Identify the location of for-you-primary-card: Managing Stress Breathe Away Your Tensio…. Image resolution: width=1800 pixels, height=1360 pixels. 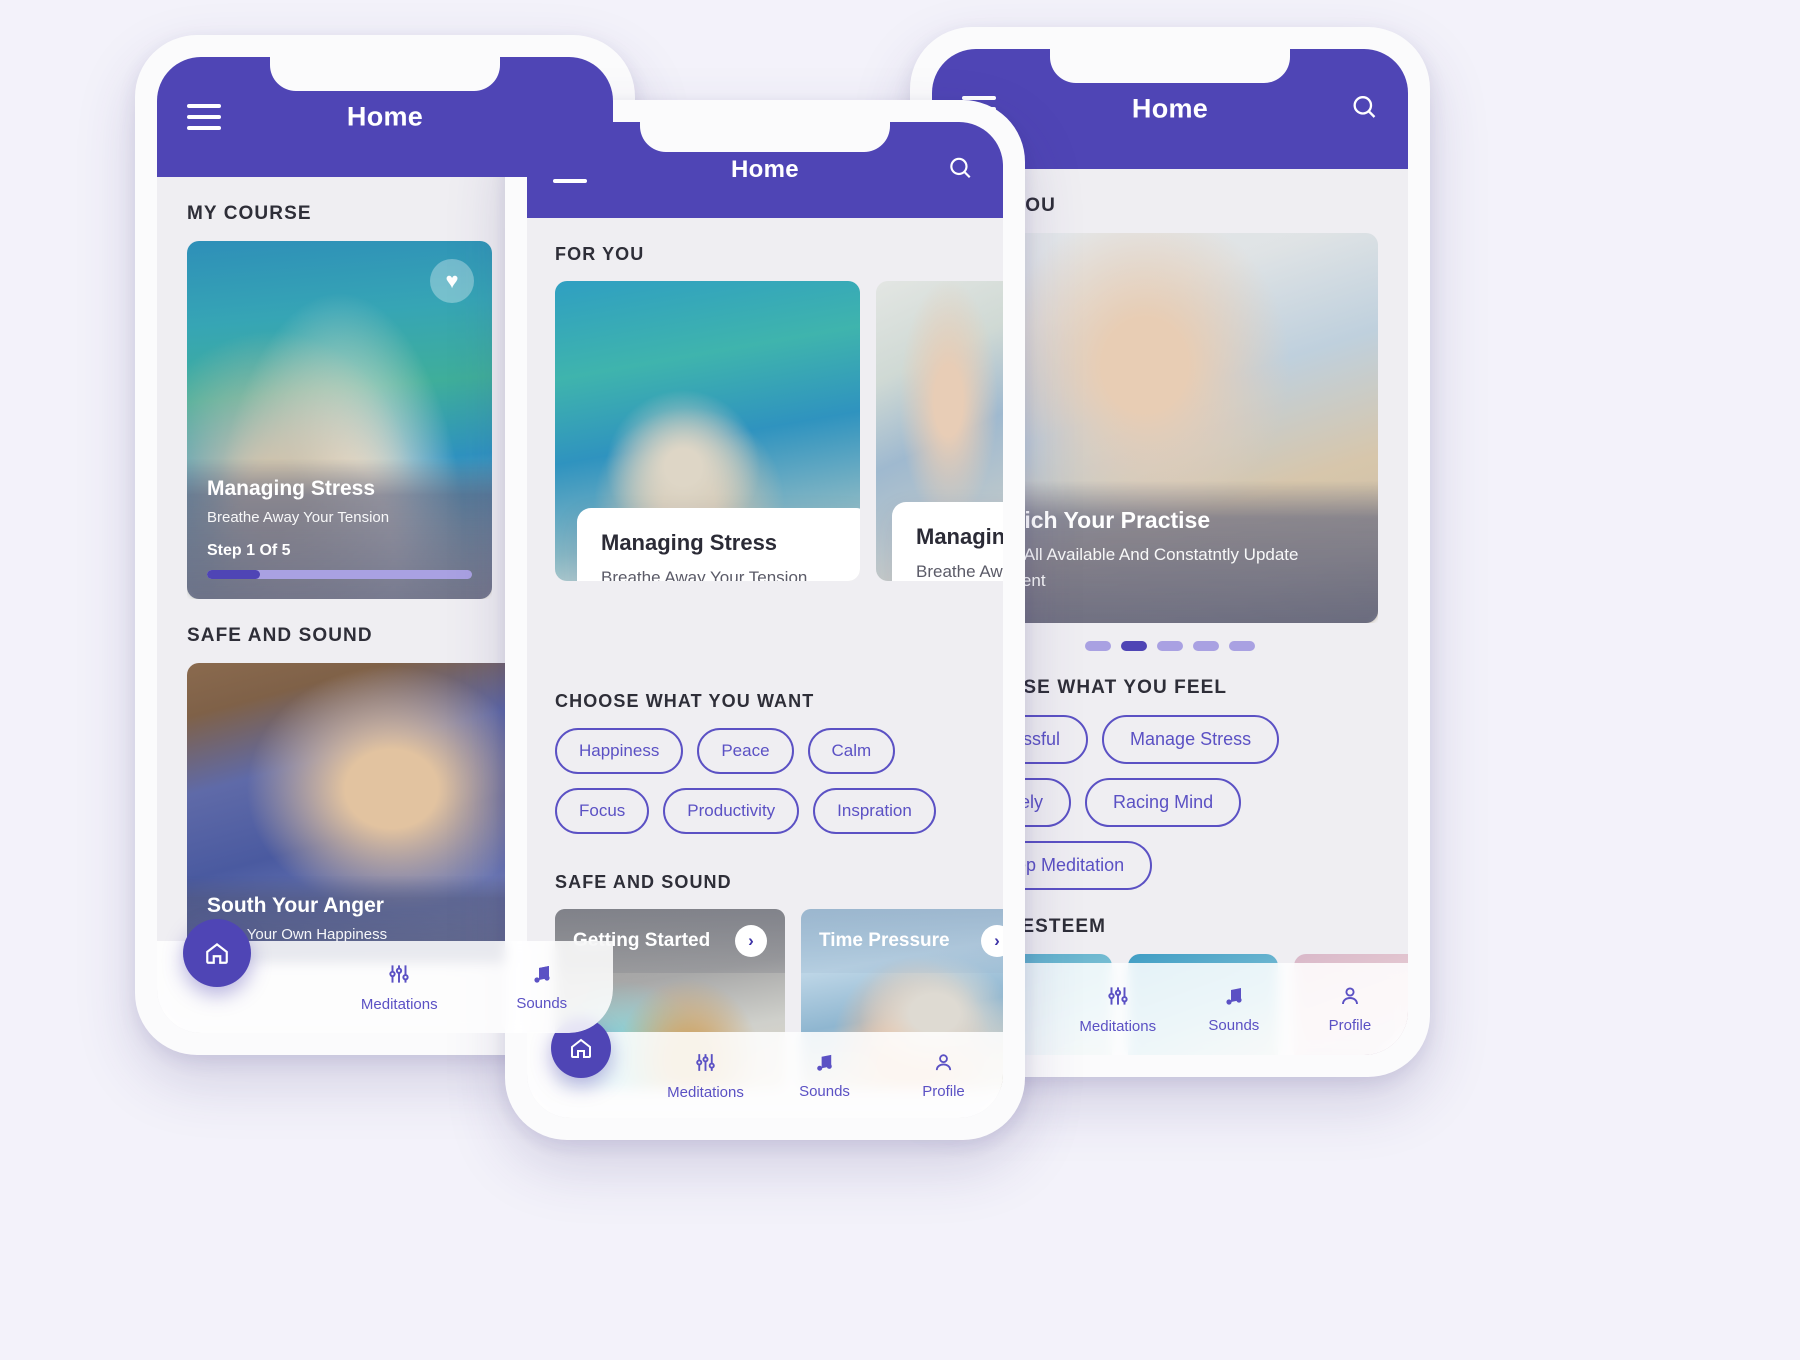
(707, 431).